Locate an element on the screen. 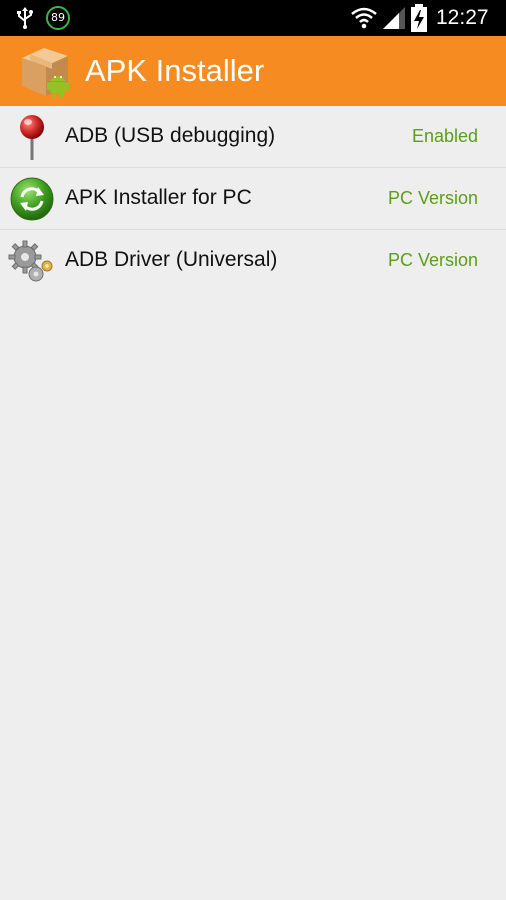 Image resolution: width=506 pixels, height=900 pixels. list-item-adb-driver-universal: ADB Driver (Universal) PC Version is located at coordinates (253, 261).